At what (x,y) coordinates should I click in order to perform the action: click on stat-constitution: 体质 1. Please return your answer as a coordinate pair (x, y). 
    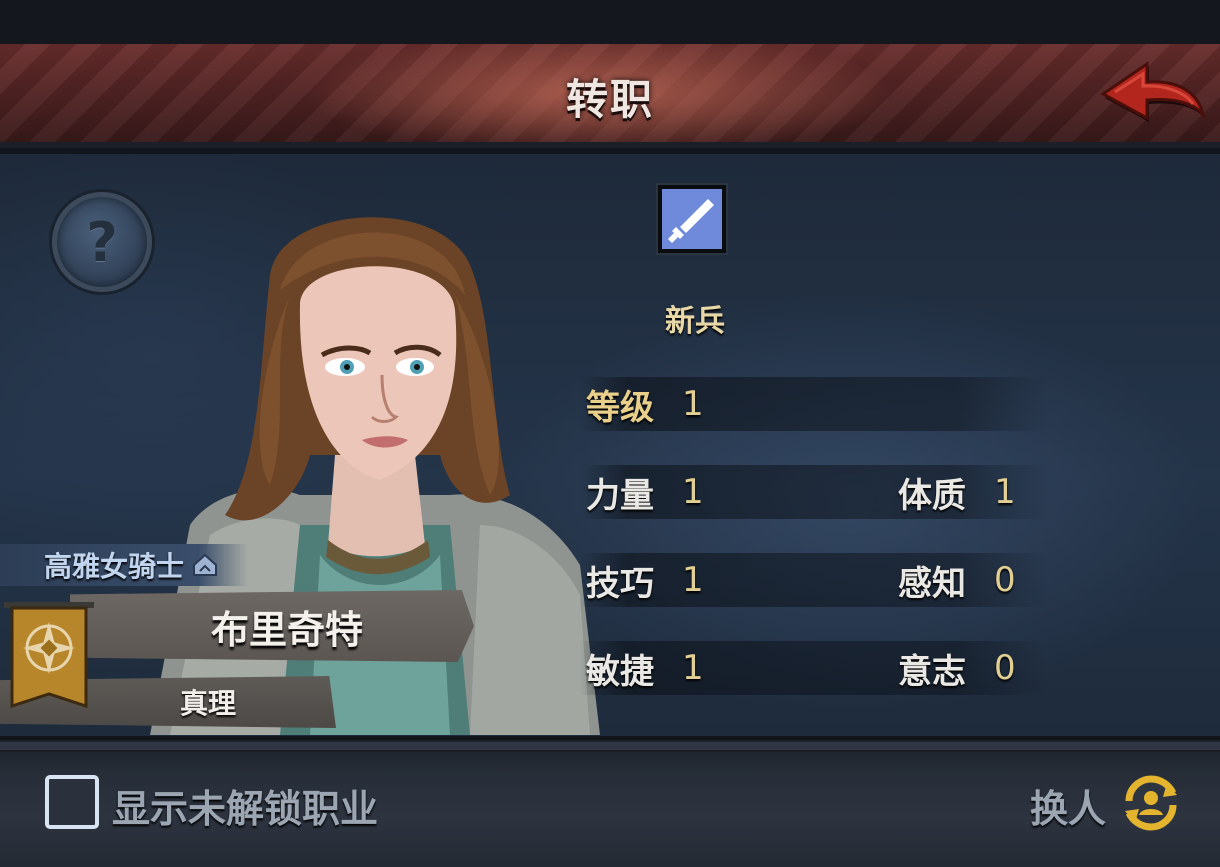
    Looking at the image, I should click on (957, 492).